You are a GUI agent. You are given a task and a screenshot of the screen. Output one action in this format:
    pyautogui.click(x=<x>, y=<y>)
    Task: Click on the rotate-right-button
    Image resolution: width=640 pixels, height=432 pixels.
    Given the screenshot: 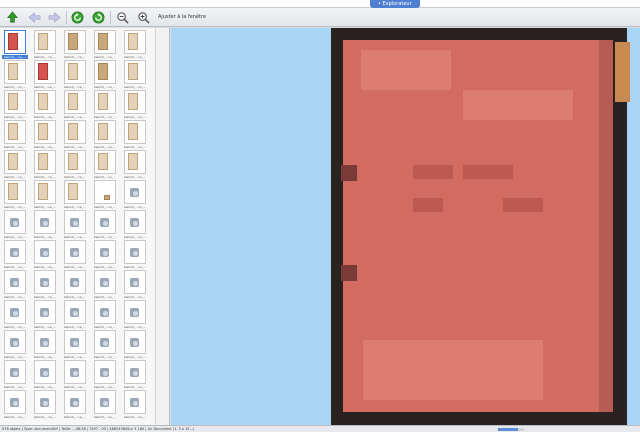 What is the action you would take?
    pyautogui.click(x=98, y=17)
    